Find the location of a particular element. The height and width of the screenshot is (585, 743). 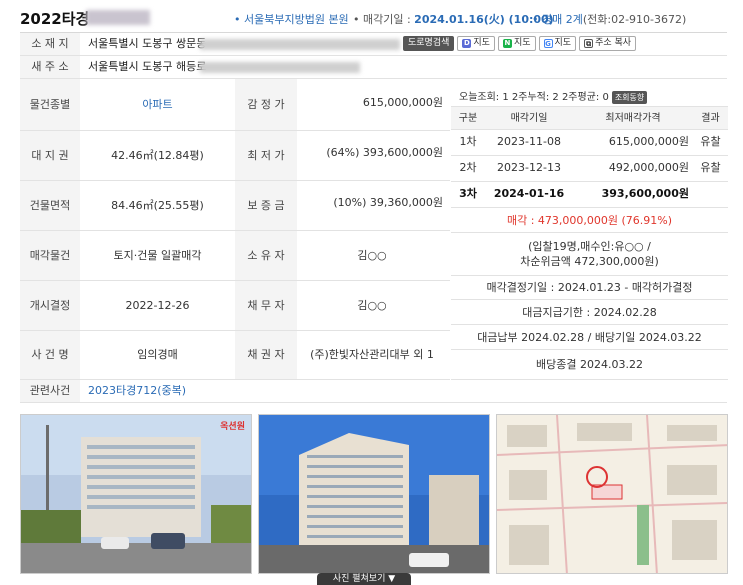

daum-map-button: D 지도 is located at coordinates (476, 43).